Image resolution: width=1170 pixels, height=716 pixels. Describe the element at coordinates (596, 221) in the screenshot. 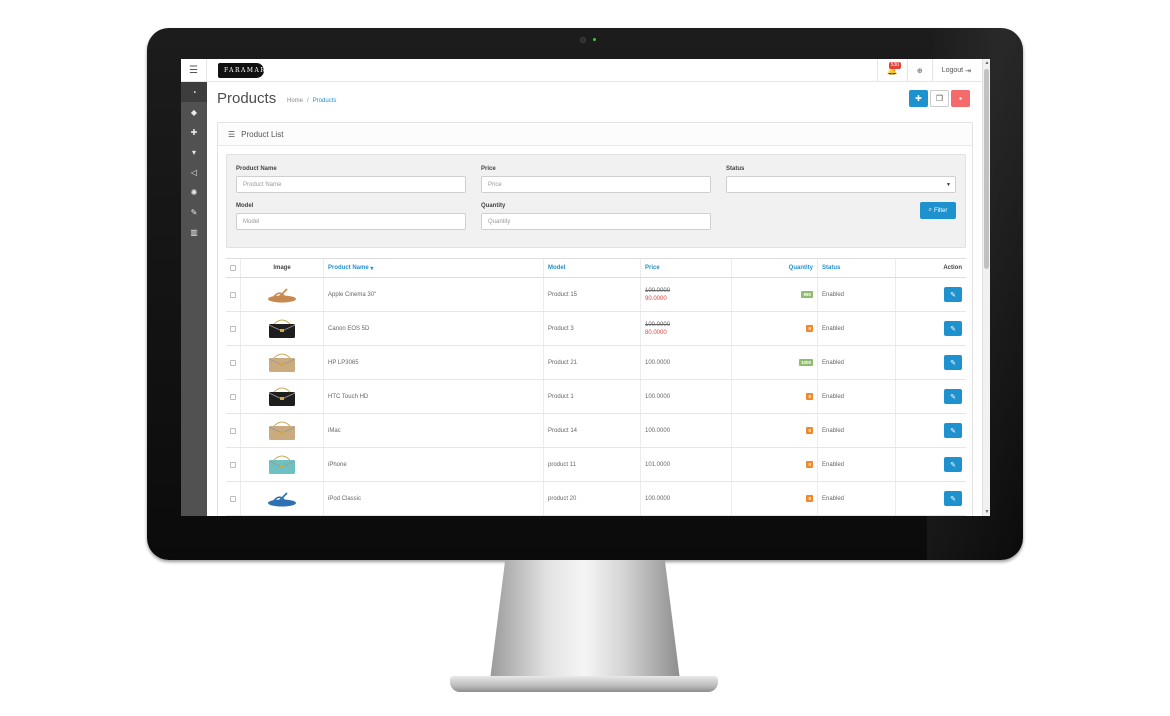

I see `quantity-input: Quantity` at that location.